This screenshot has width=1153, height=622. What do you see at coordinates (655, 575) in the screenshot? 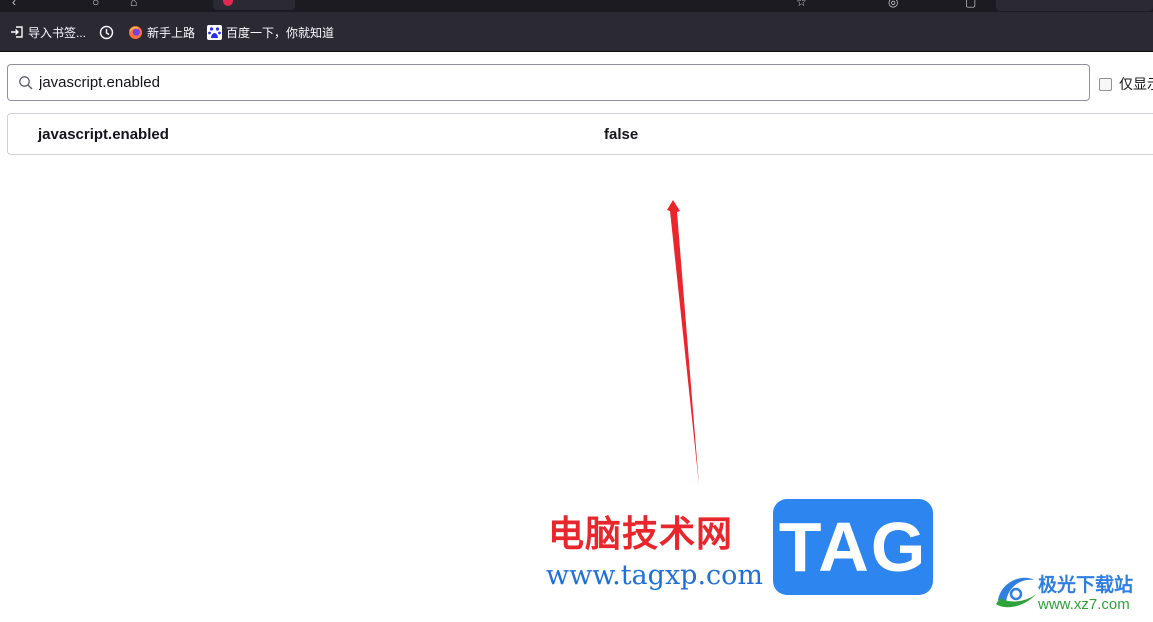
I see `watermark-site-url: www.tagxp.com` at bounding box center [655, 575].